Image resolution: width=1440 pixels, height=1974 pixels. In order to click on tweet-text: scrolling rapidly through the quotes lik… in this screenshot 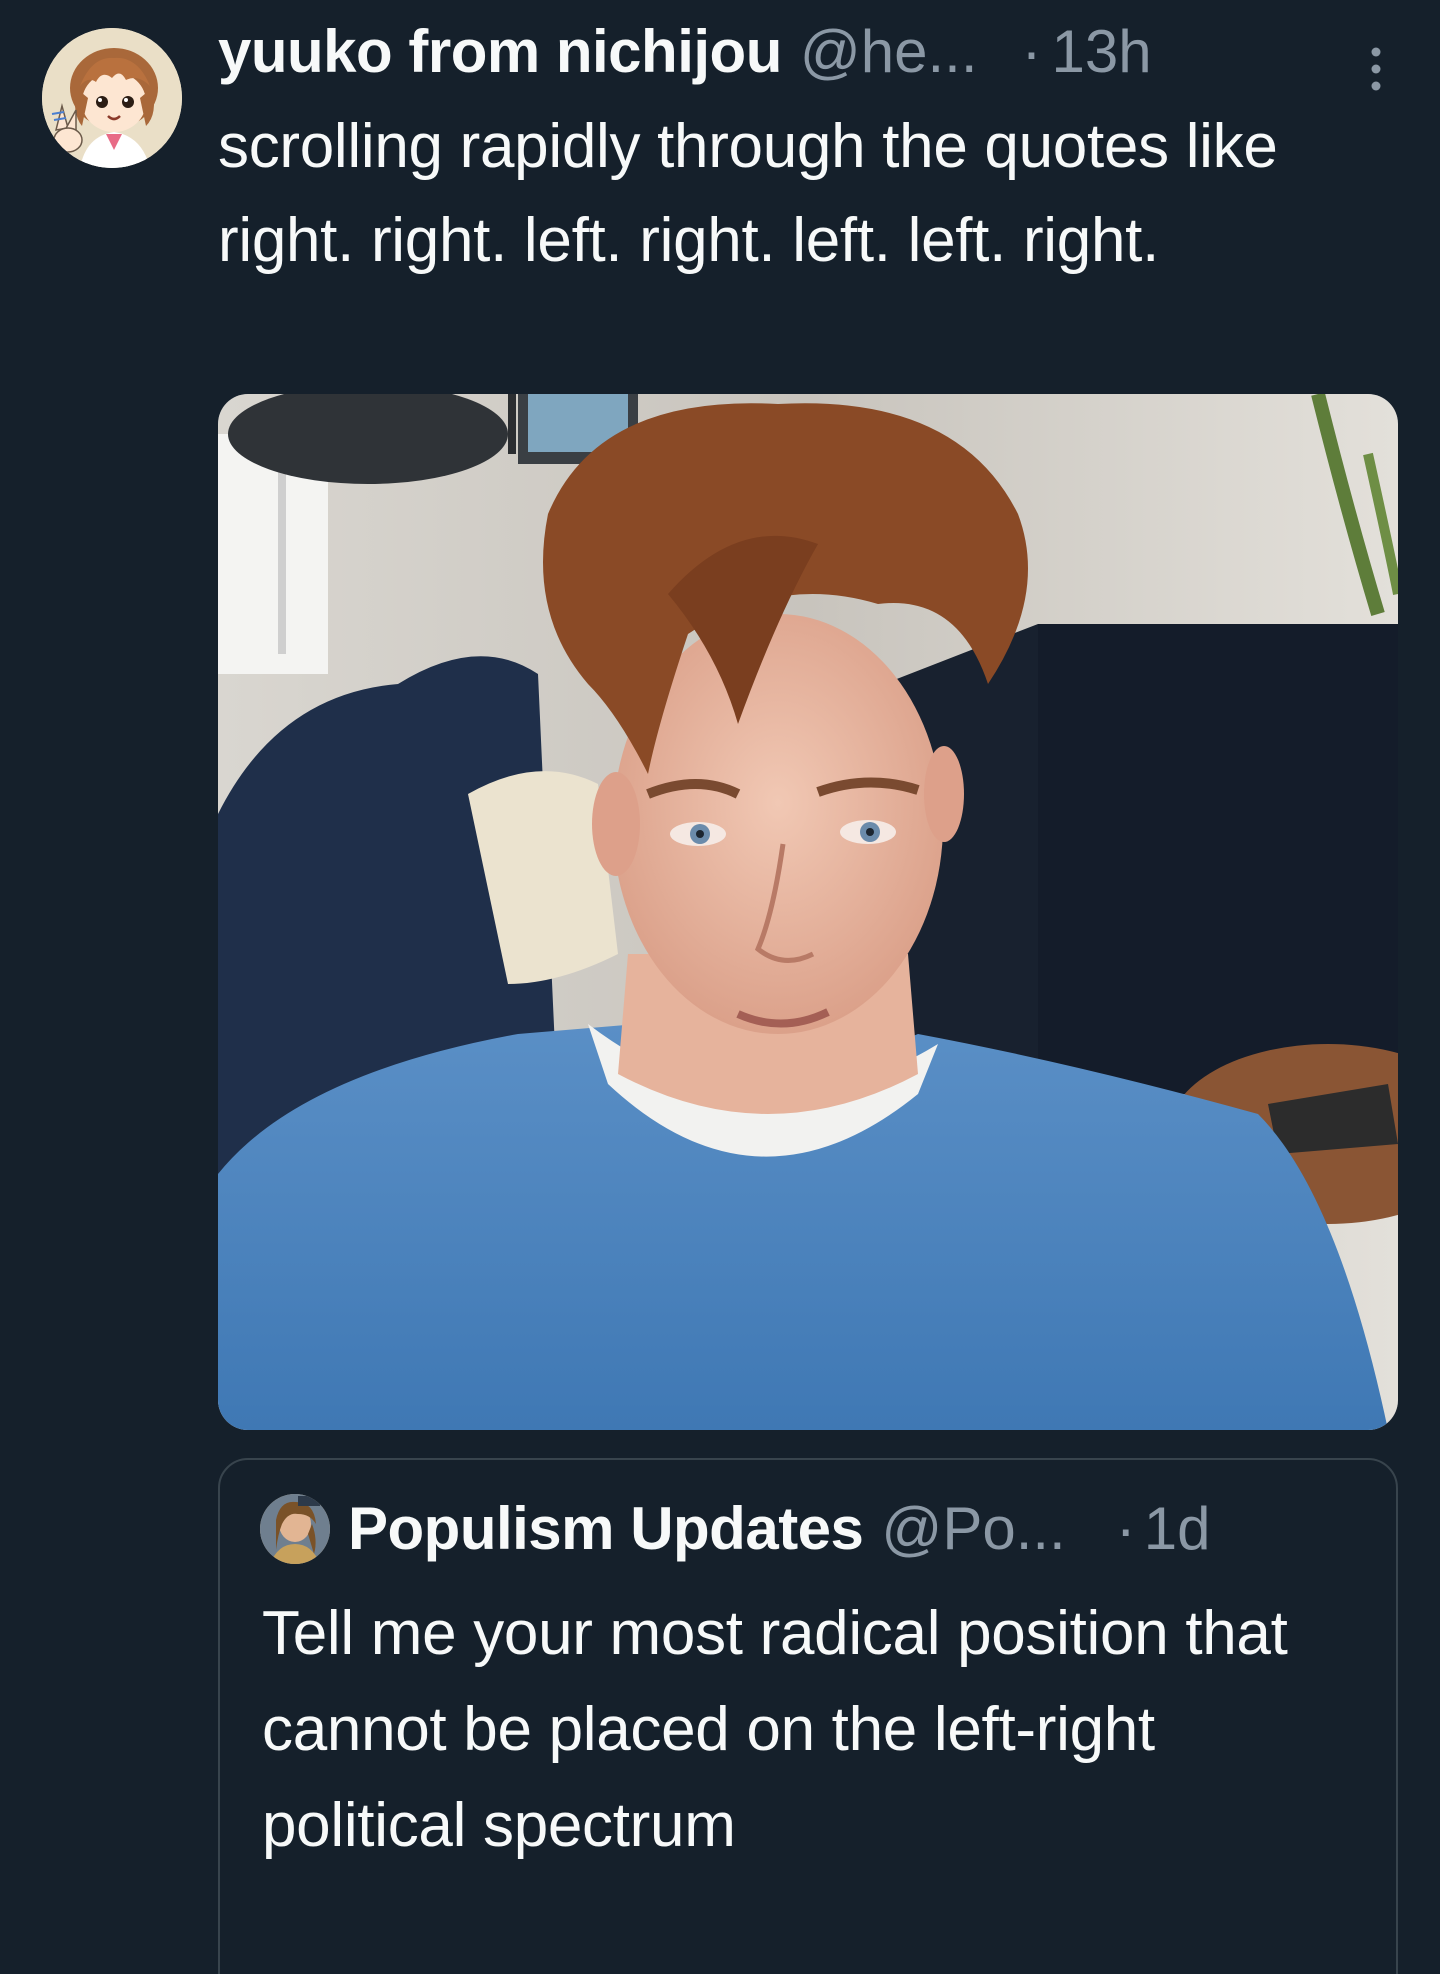, I will do `click(748, 193)`.